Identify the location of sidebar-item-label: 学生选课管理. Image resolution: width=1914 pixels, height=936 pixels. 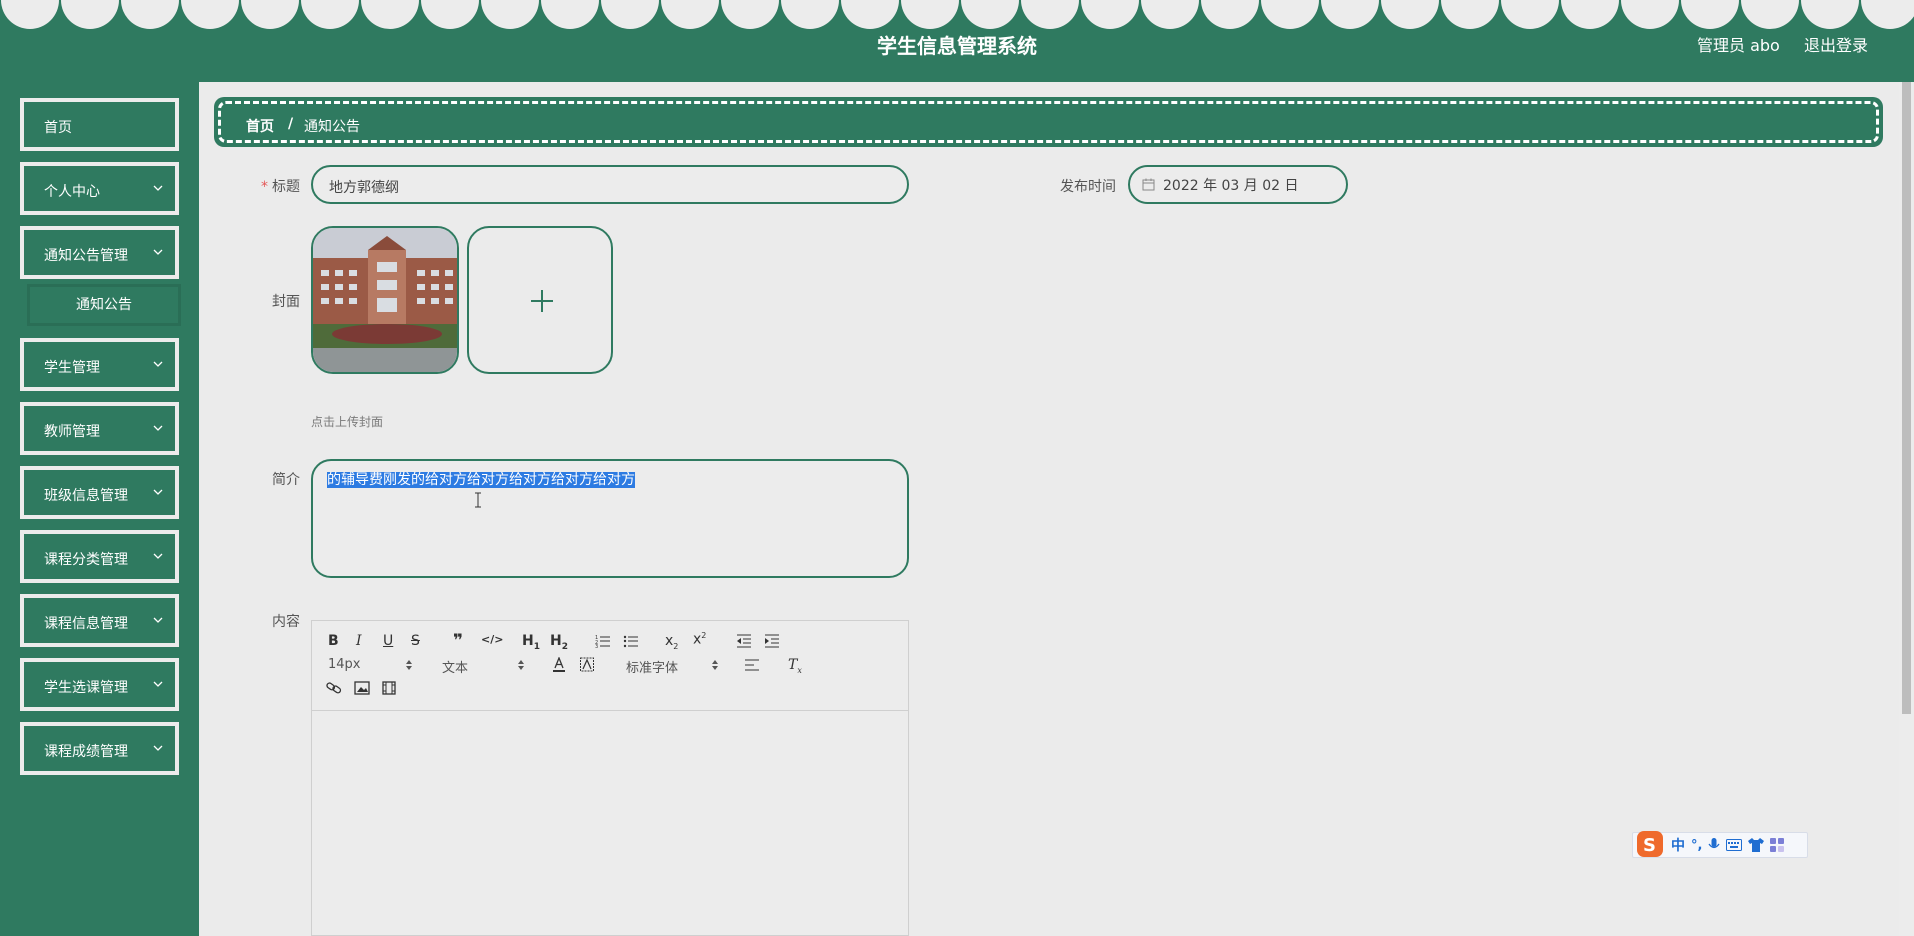
(86, 688).